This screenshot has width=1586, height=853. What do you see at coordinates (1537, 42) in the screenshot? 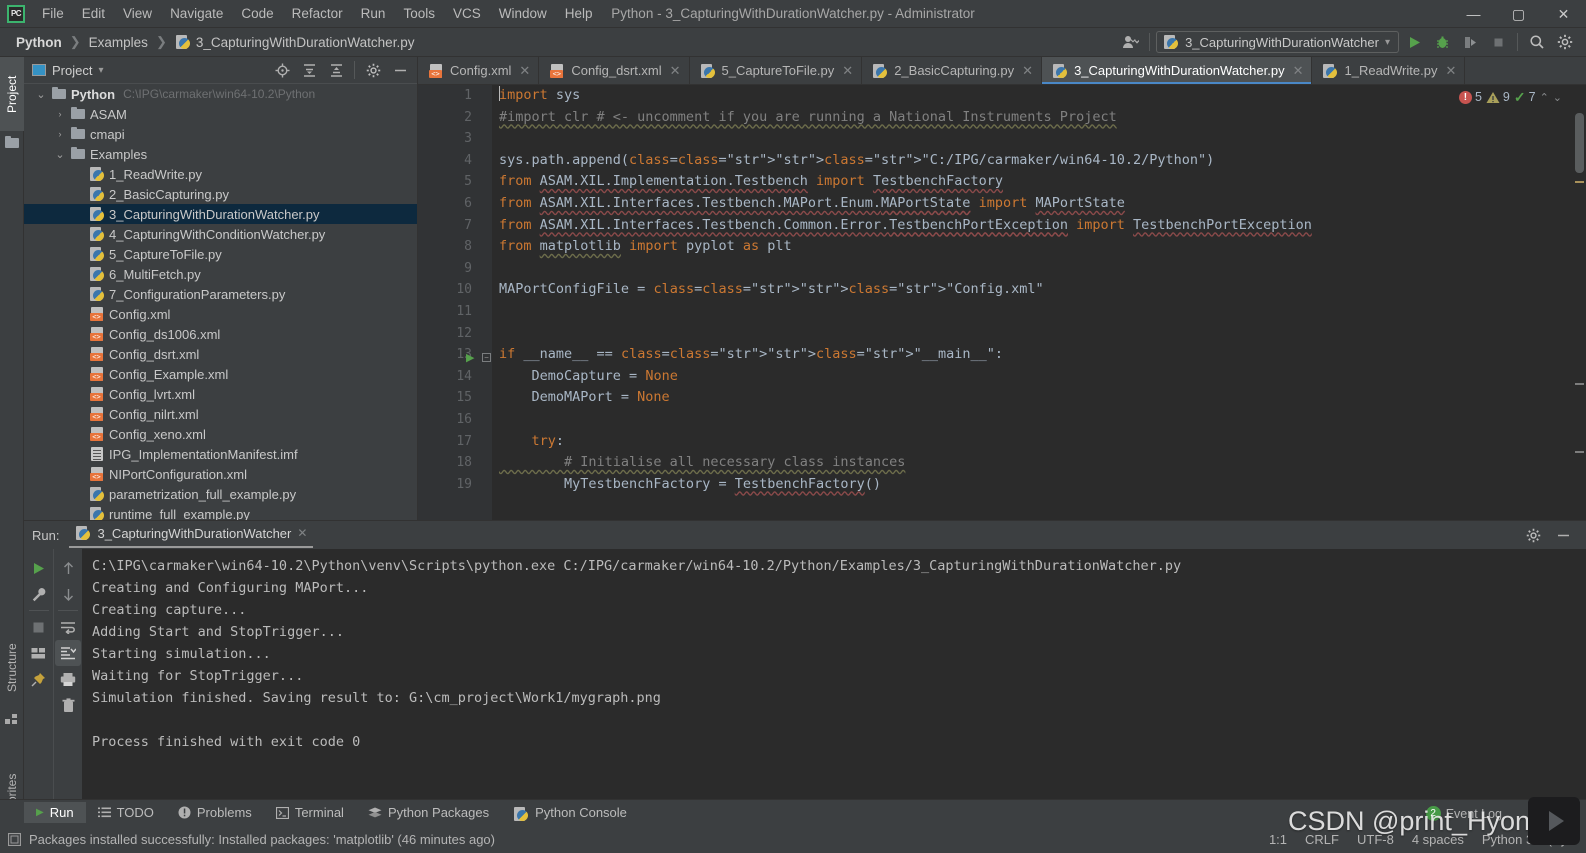
I see `search-icon` at bounding box center [1537, 42].